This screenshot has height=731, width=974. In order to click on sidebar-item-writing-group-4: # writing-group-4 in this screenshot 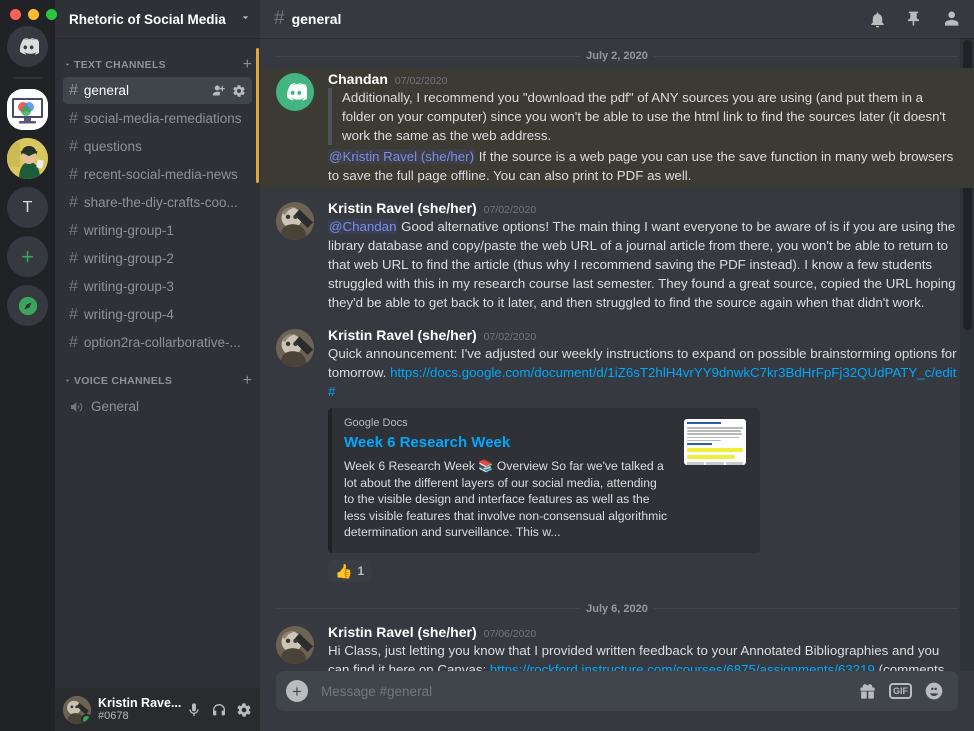, I will do `click(157, 314)`.